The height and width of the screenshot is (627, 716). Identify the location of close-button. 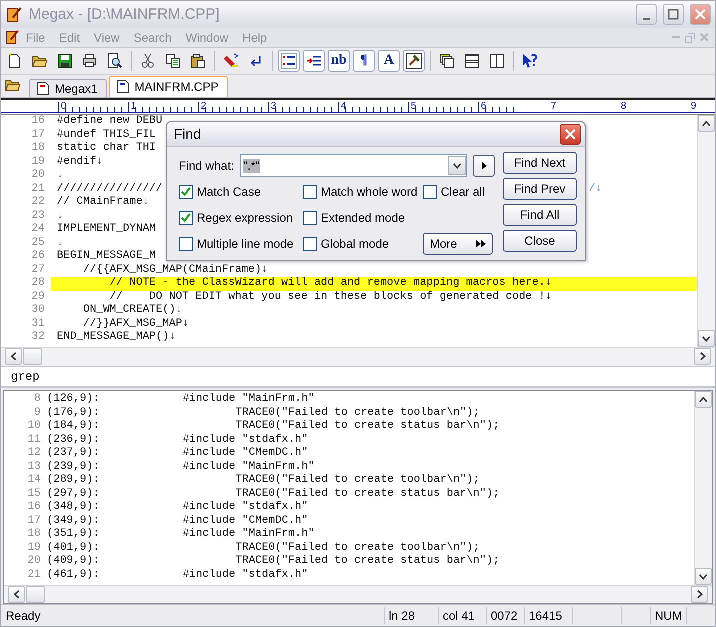
(570, 134).